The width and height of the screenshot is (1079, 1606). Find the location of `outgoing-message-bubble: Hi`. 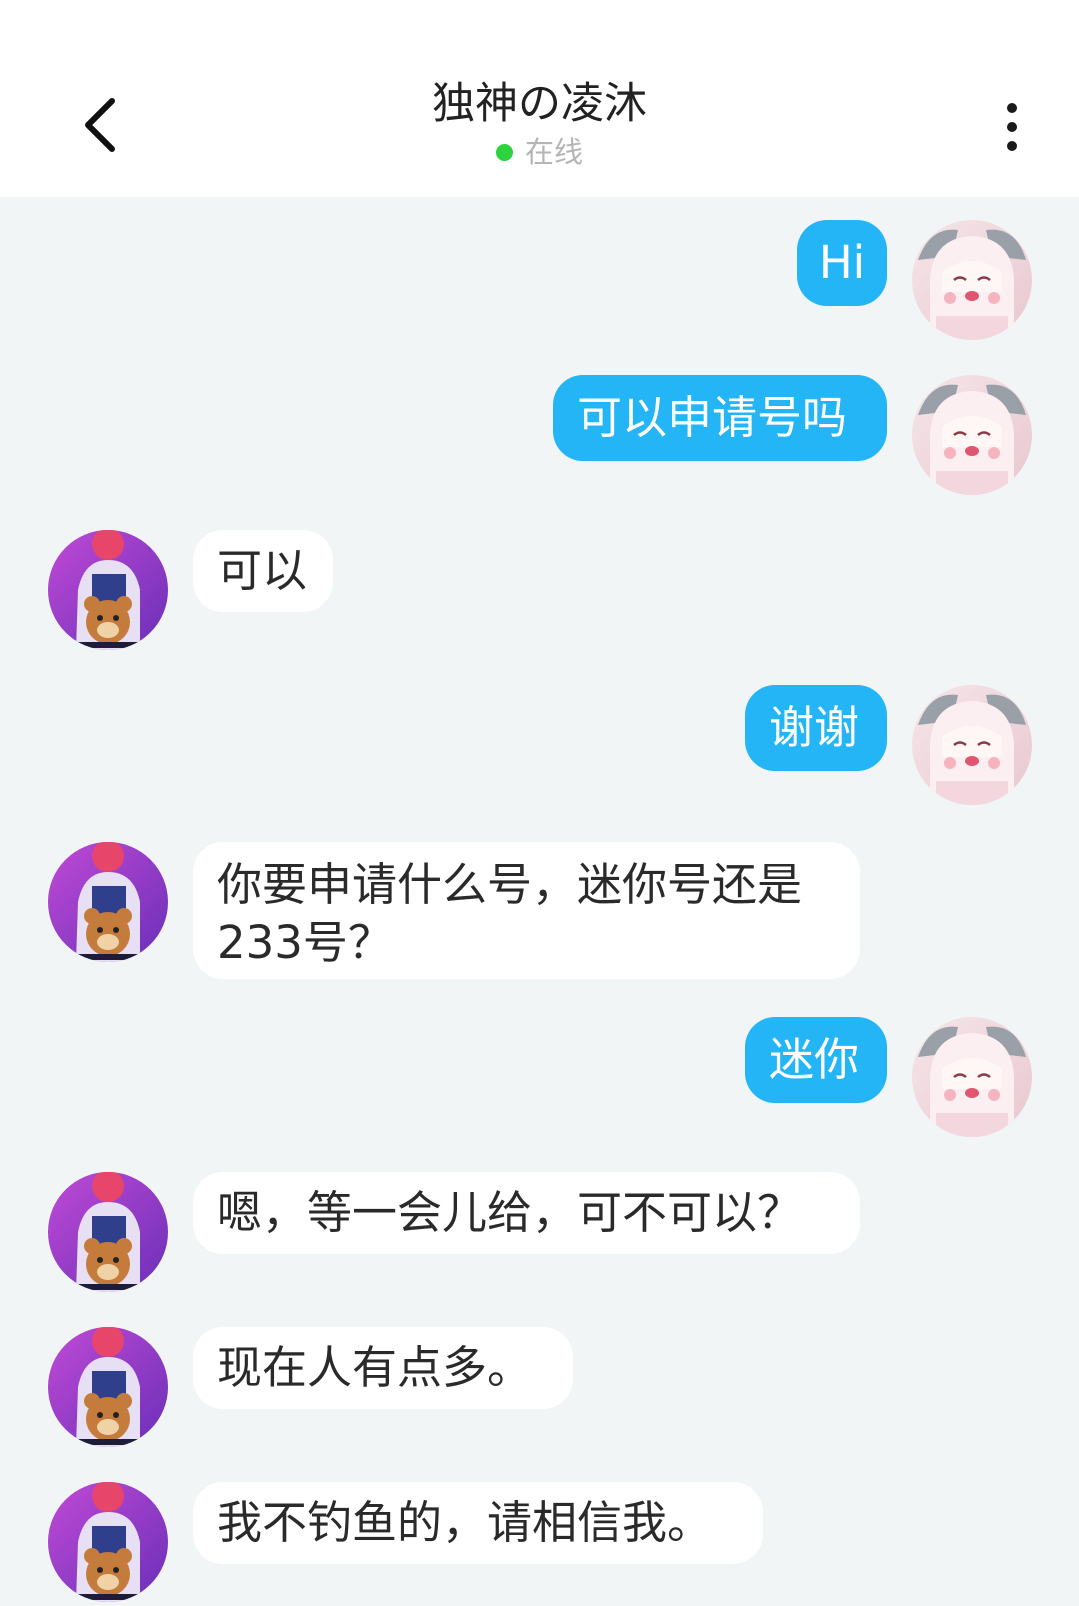

outgoing-message-bubble: Hi is located at coordinates (842, 263).